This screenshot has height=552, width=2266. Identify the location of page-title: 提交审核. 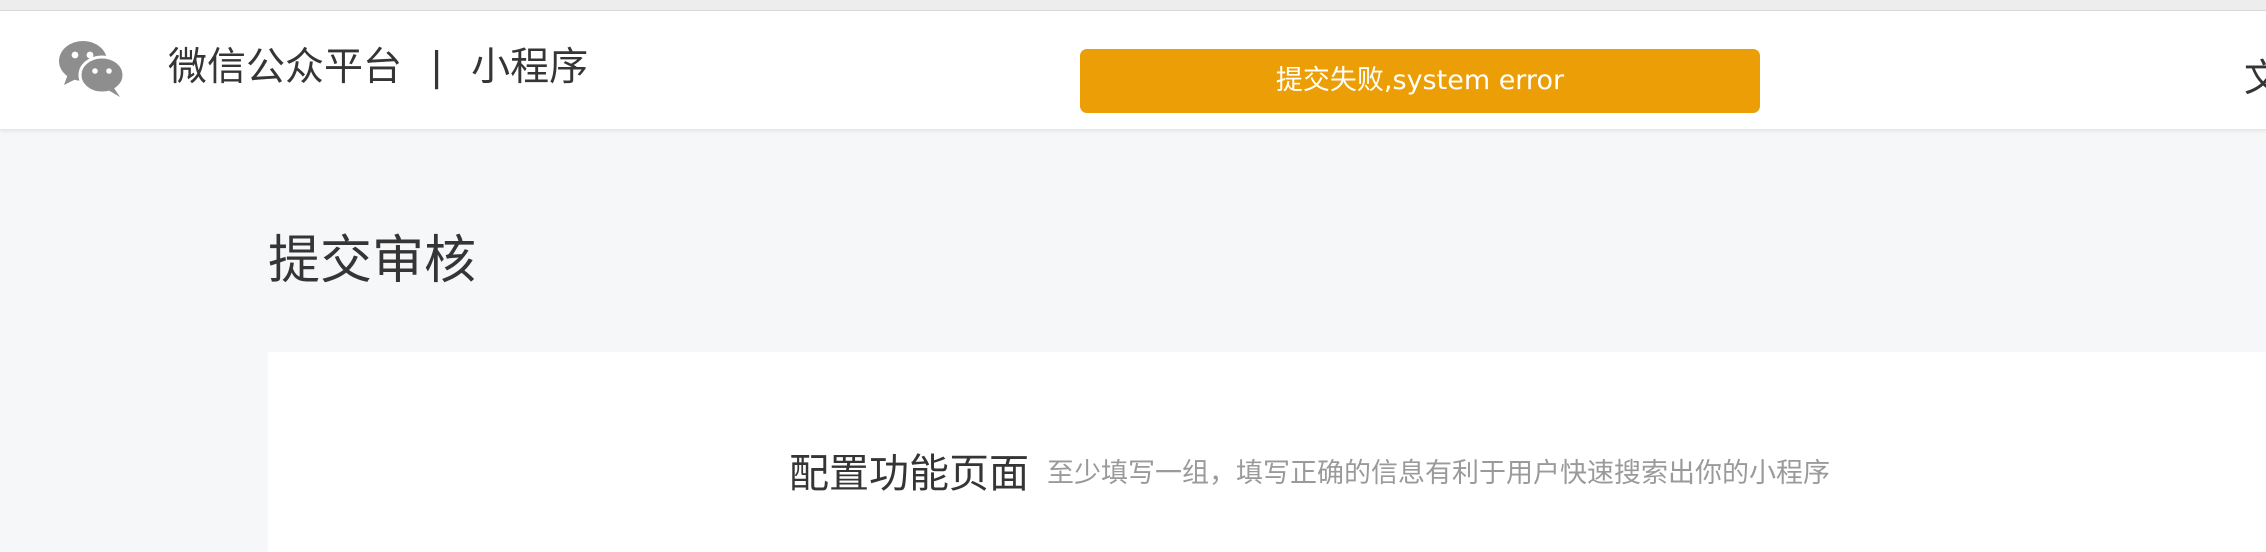
(372, 261).